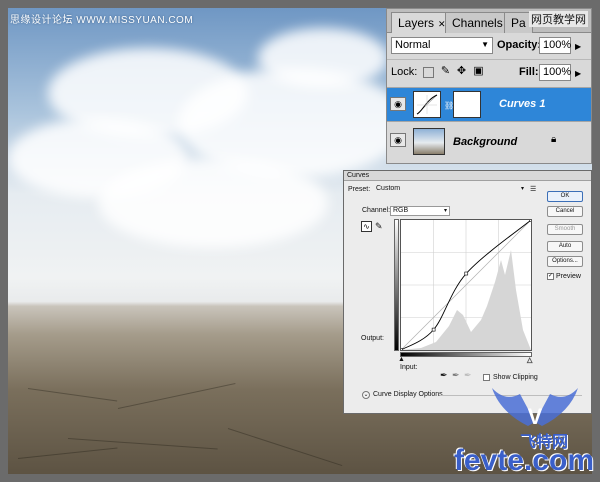 The height and width of the screenshot is (482, 600). I want to click on panel-tabbar: Layers ✕ Channels Pa 网页教学网, so click(489, 21).